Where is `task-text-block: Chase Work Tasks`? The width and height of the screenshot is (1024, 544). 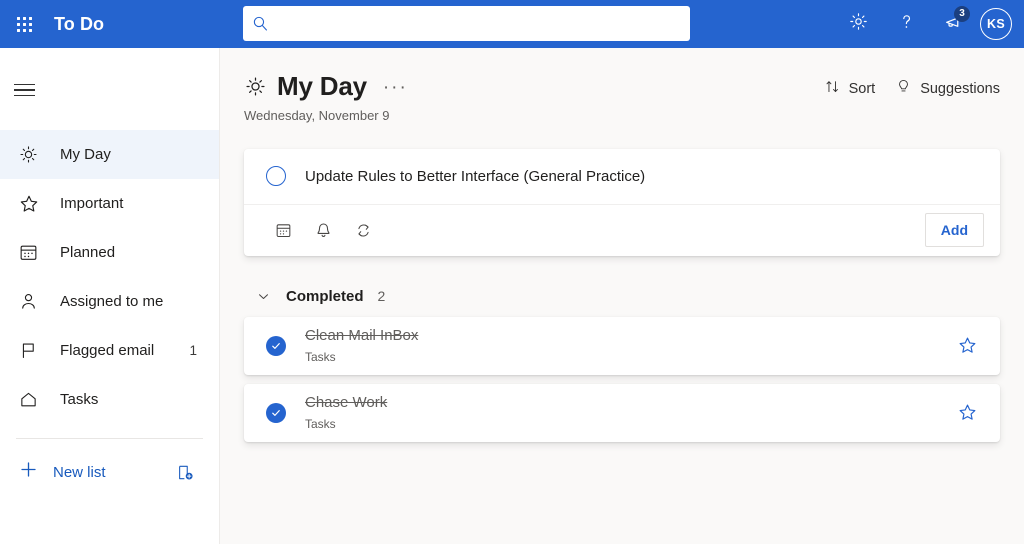
task-text-block: Chase Work Tasks is located at coordinates (346, 412).